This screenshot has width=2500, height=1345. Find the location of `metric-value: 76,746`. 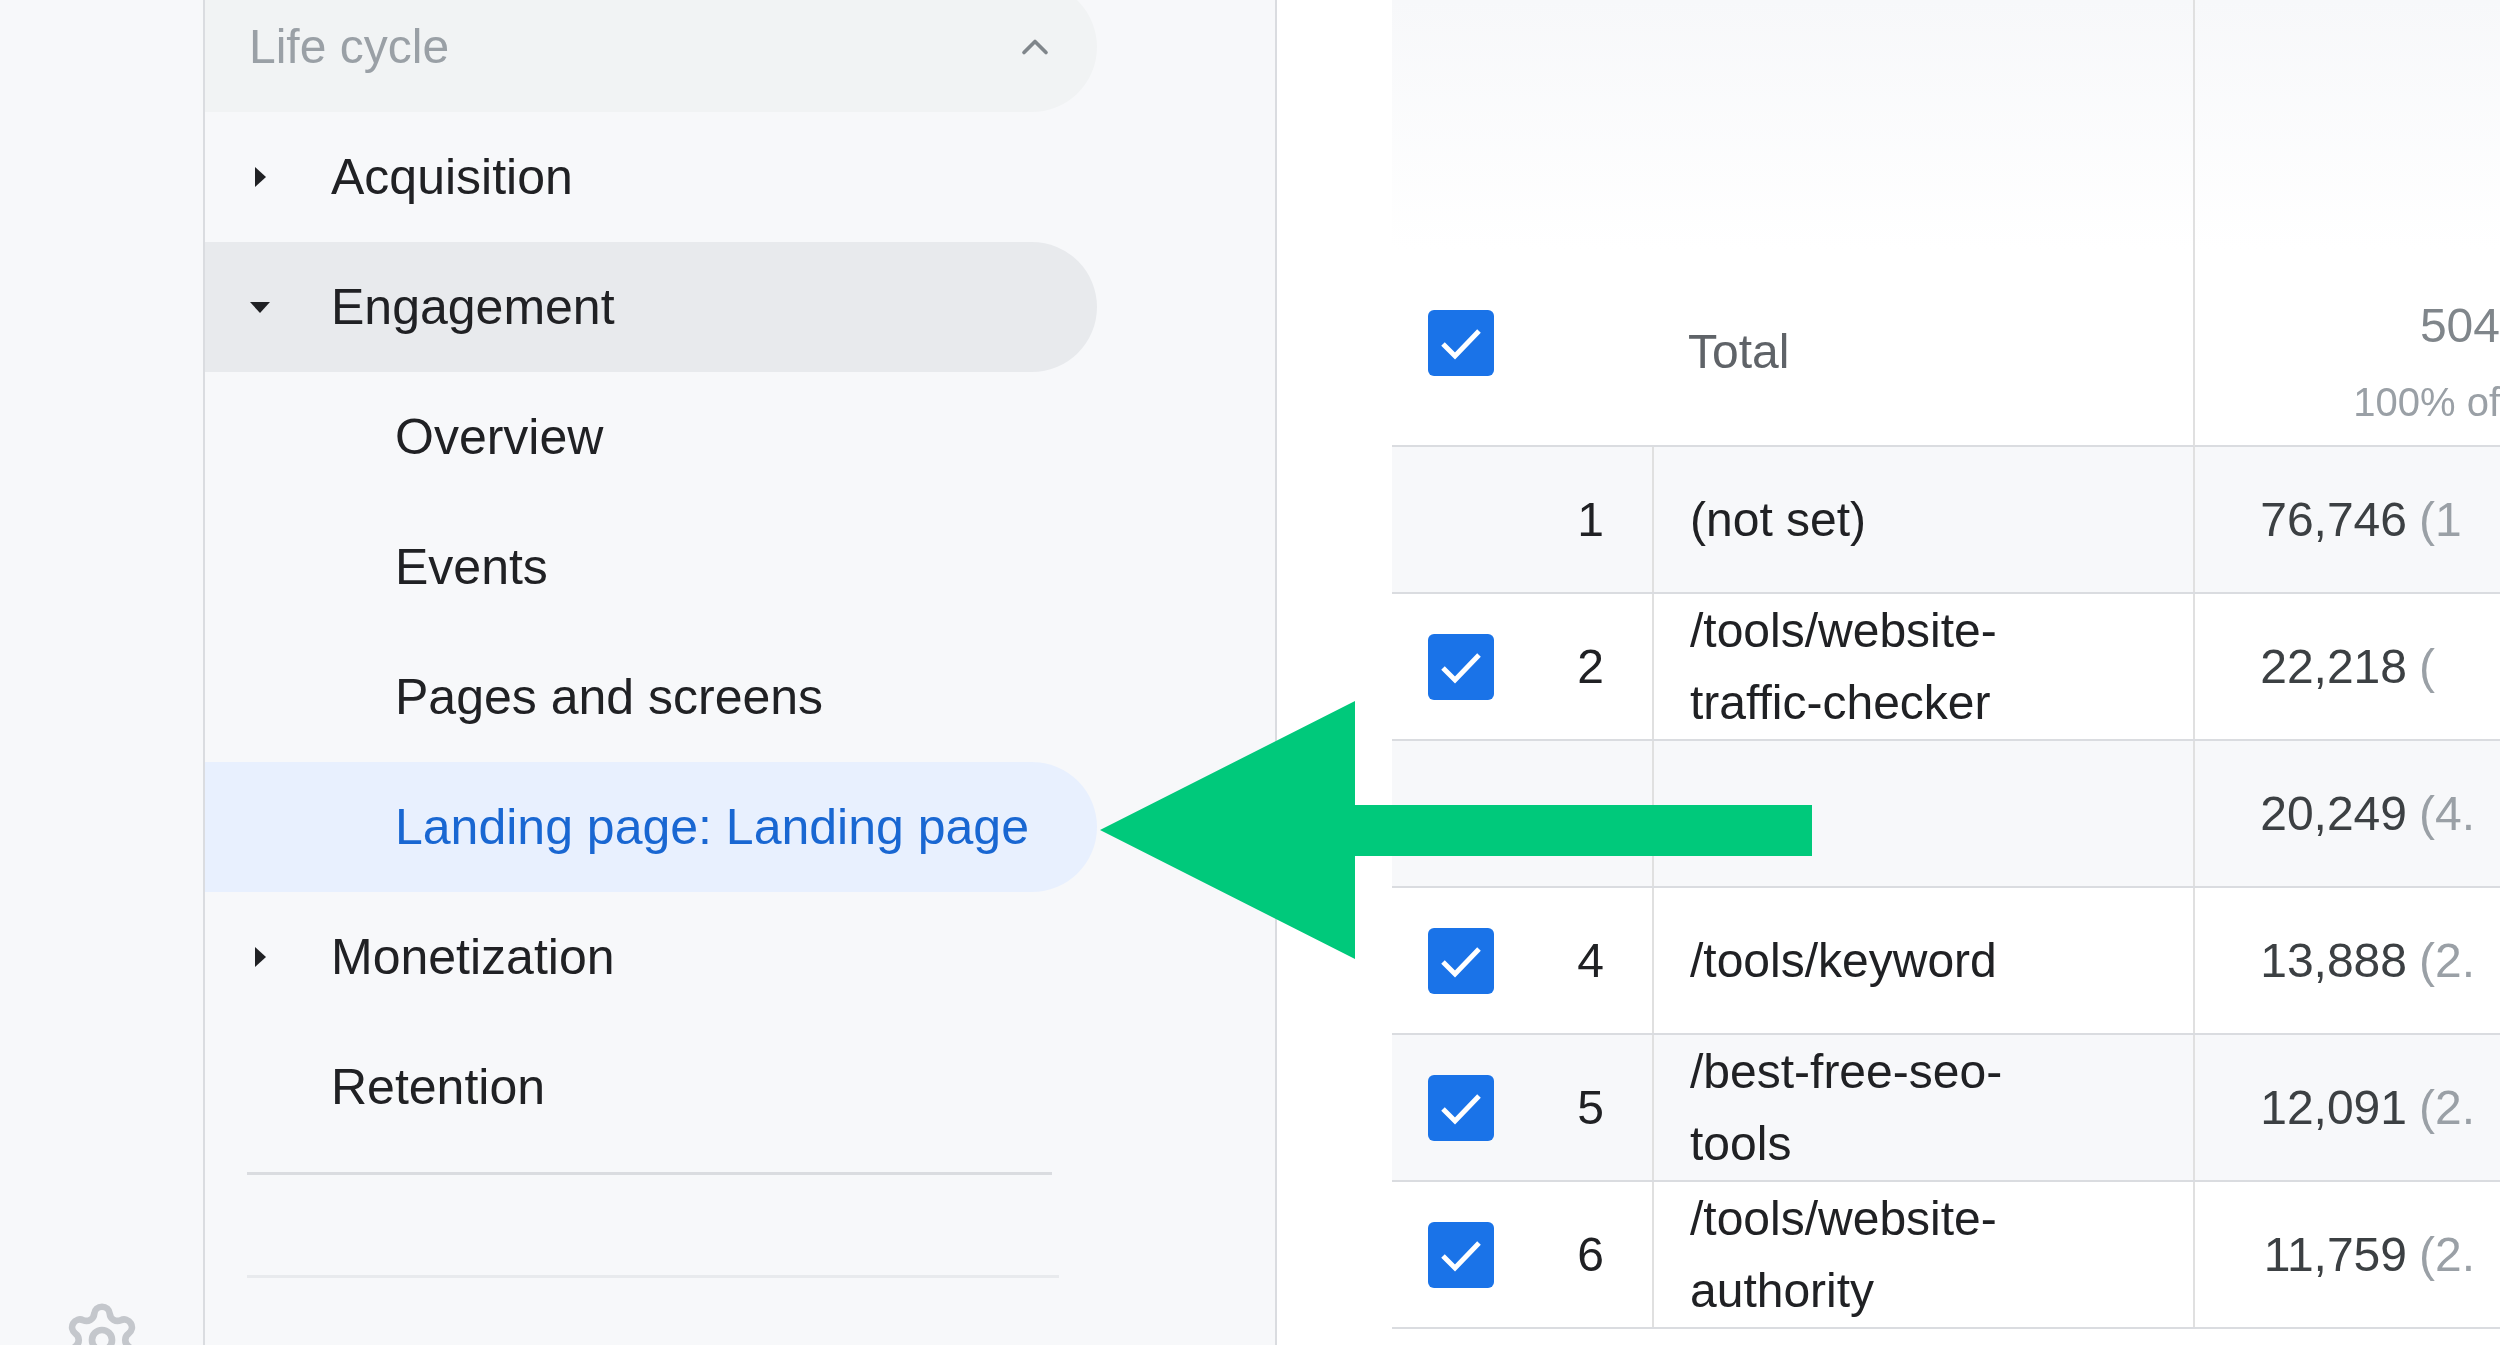

metric-value: 76,746 is located at coordinates (2333, 519).